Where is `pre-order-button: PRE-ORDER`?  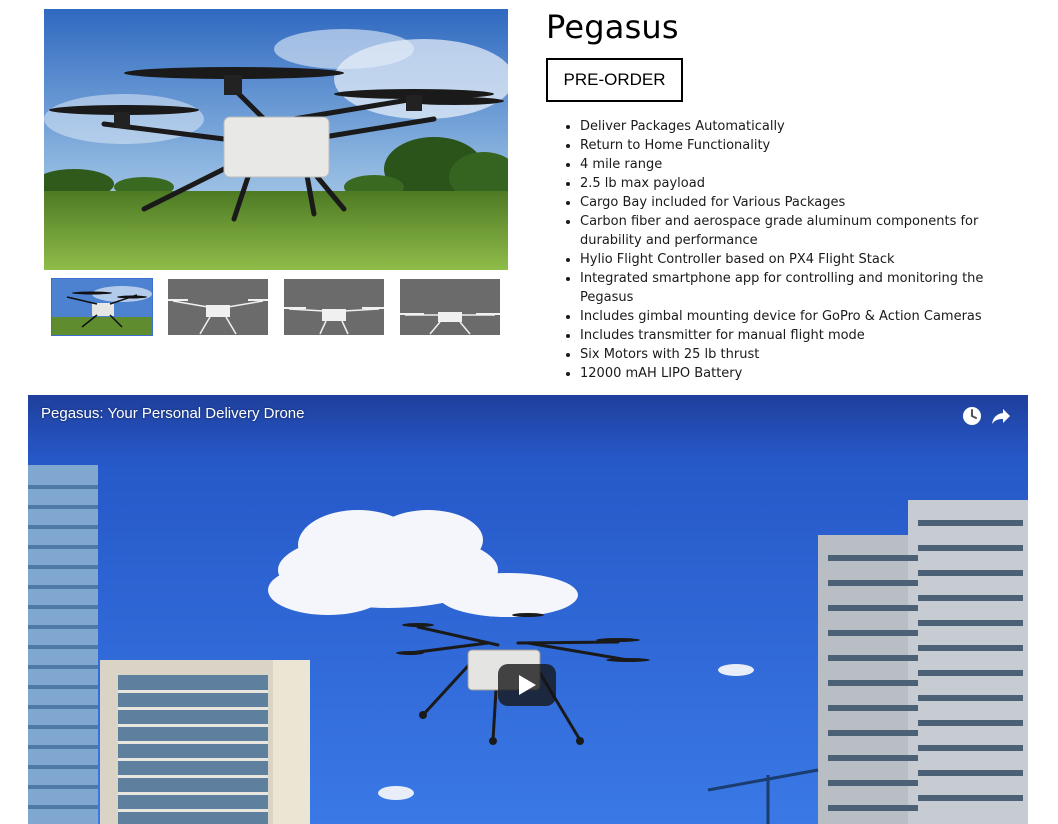 pre-order-button: PRE-ORDER is located at coordinates (614, 80).